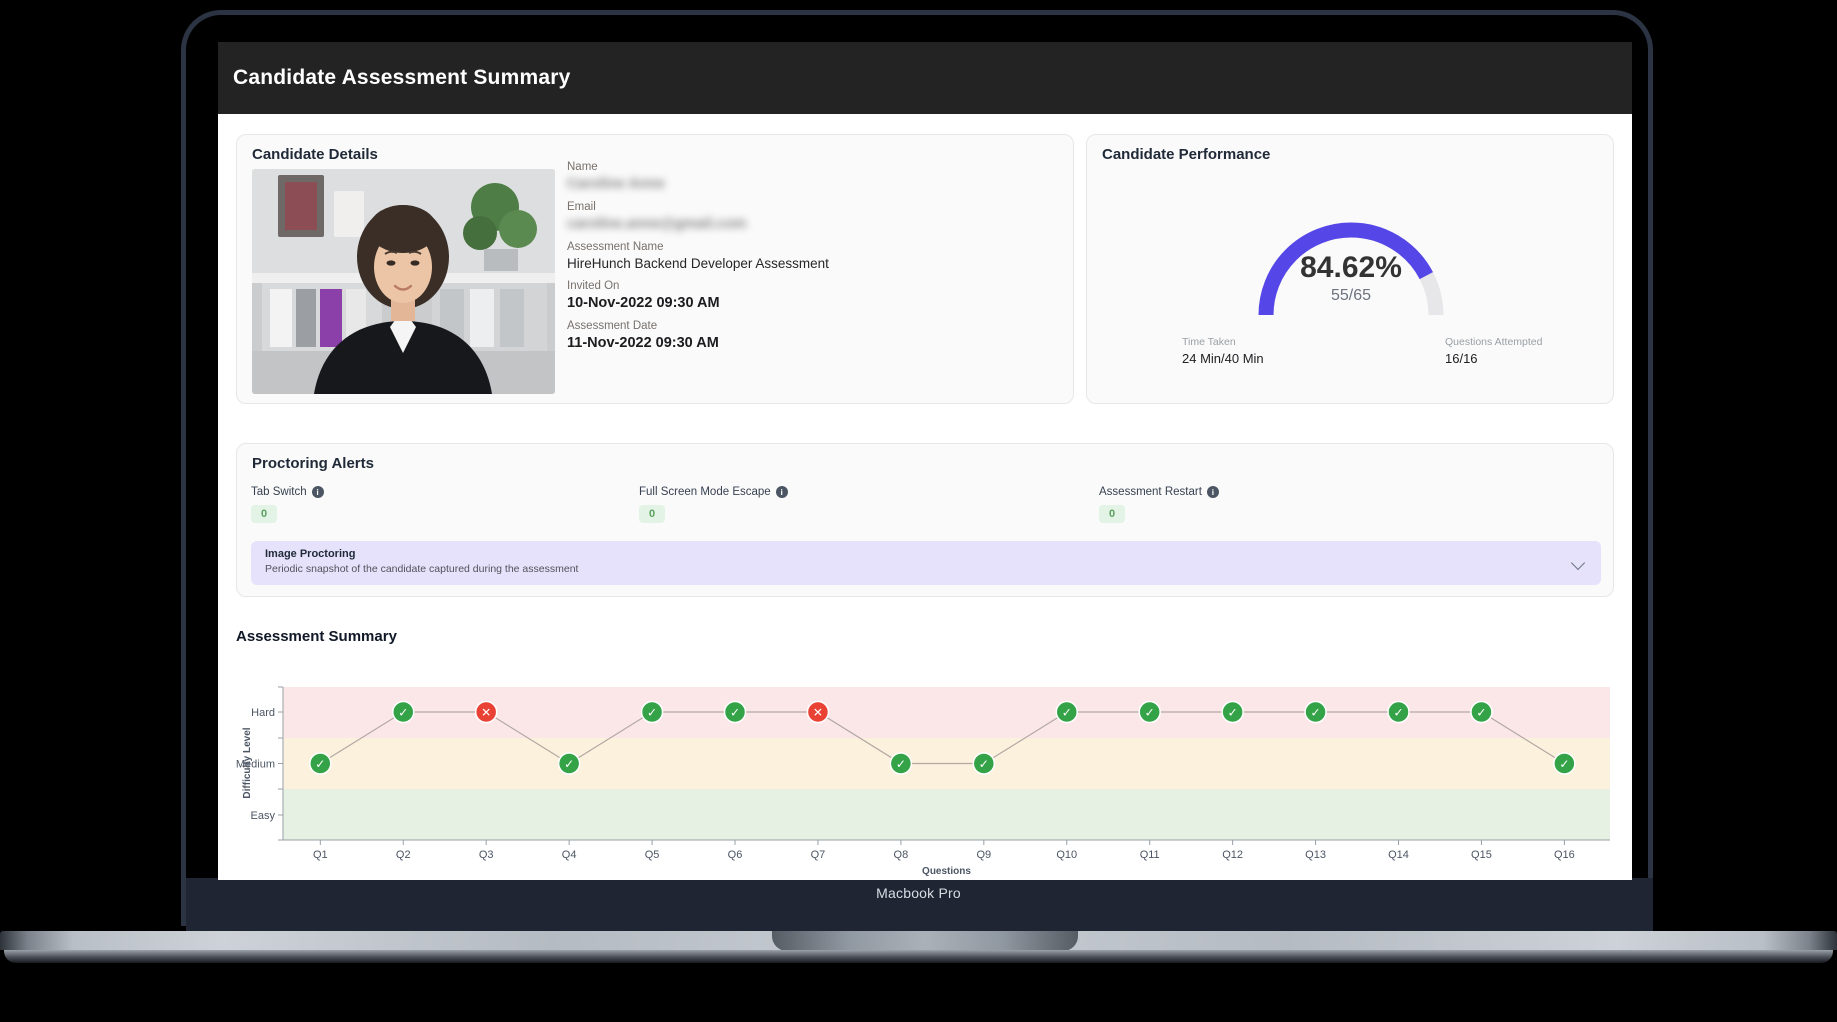 The image size is (1837, 1022). I want to click on page-title: Candidate Assessment Summary, so click(402, 77).